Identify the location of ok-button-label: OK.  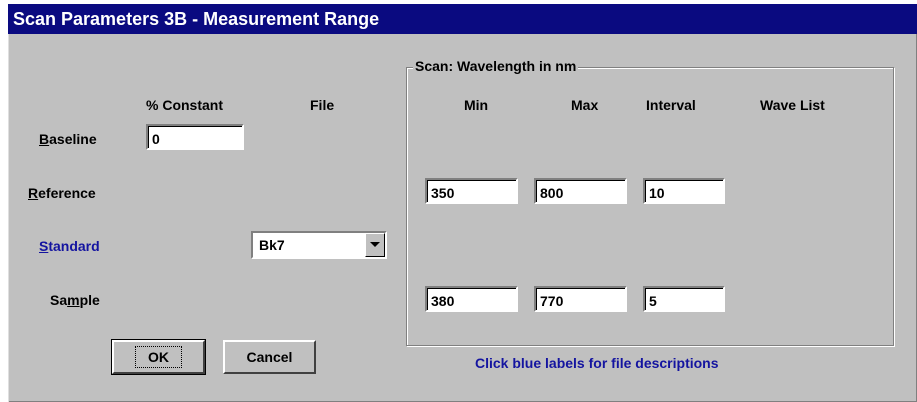
(158, 357).